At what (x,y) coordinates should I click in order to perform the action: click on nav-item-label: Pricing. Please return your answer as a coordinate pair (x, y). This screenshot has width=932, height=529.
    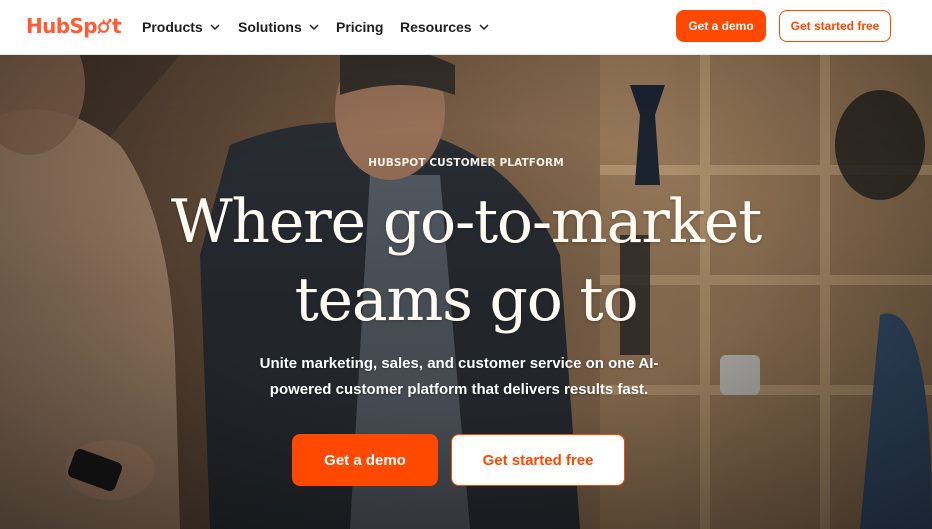
    Looking at the image, I should click on (360, 27).